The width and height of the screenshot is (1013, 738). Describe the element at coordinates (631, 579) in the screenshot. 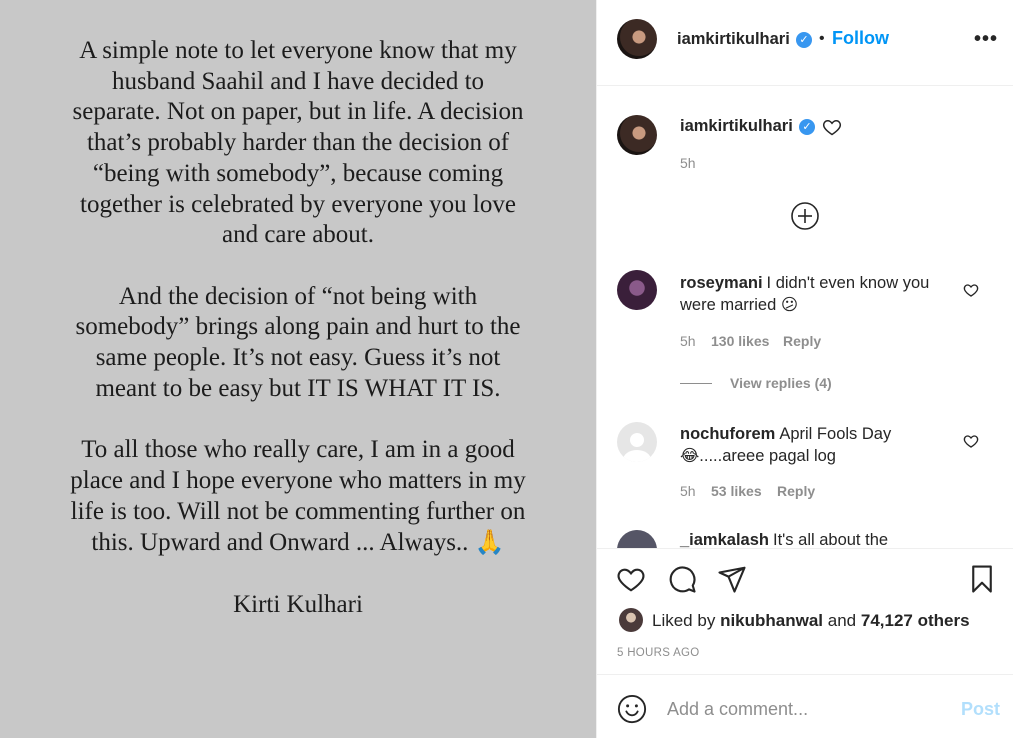

I see `like-heart-icon` at that location.